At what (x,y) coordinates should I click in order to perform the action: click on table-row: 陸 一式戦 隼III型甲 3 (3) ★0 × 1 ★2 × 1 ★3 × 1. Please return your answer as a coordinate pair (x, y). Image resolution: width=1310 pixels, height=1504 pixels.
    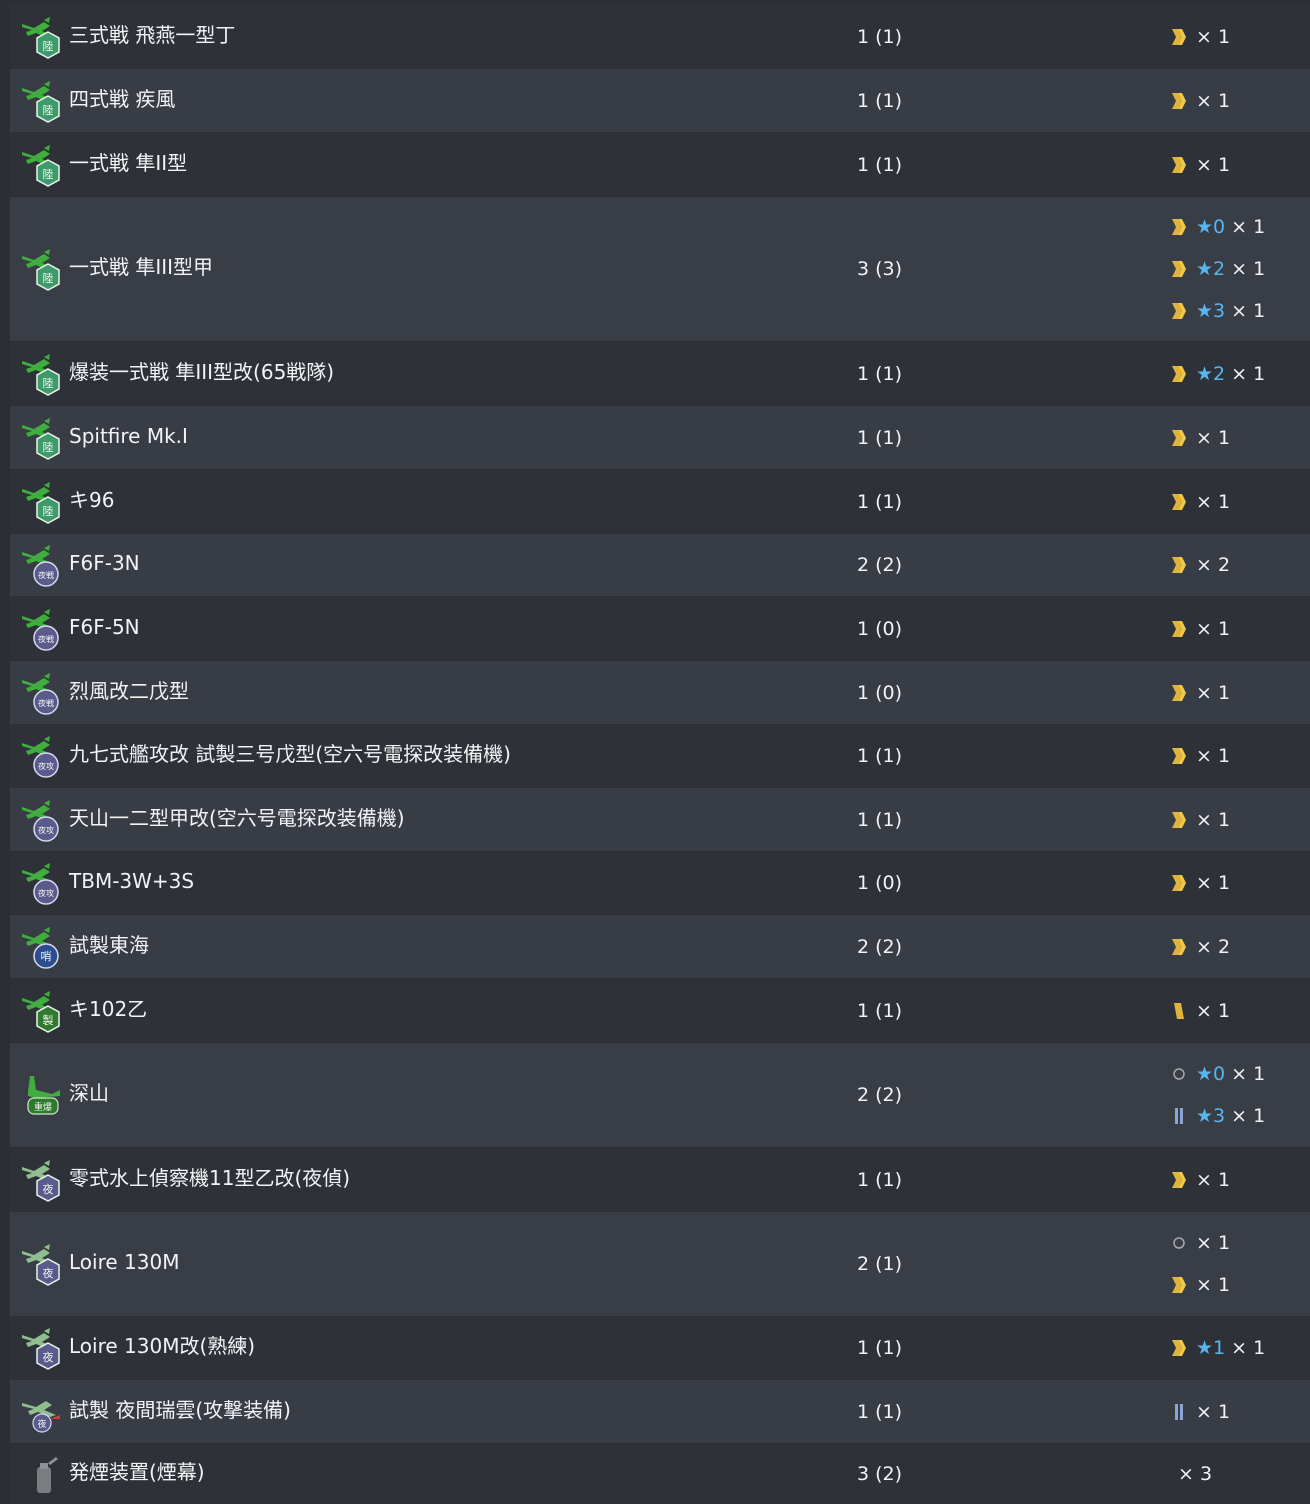
    Looking at the image, I should click on (660, 269).